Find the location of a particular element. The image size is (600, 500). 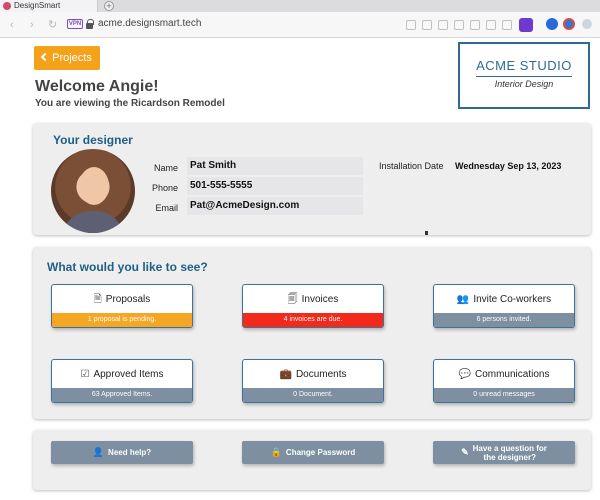

proposals-tile: 🗎 Proposals 1 proposal is pending. is located at coordinates (122, 306).